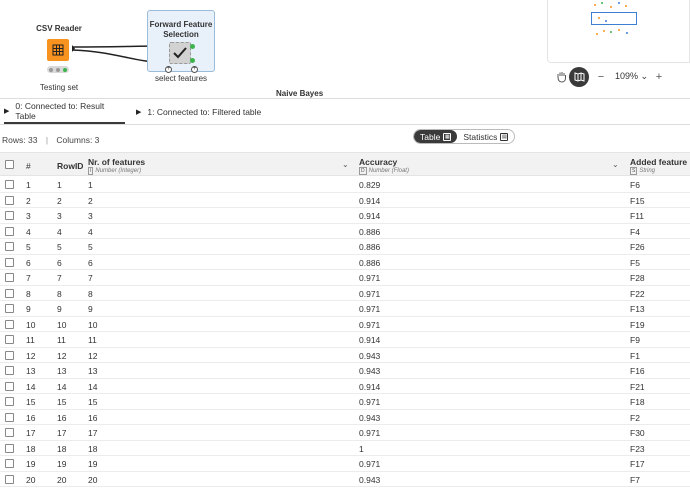  I want to click on minimap-toggle-icon, so click(579, 77).